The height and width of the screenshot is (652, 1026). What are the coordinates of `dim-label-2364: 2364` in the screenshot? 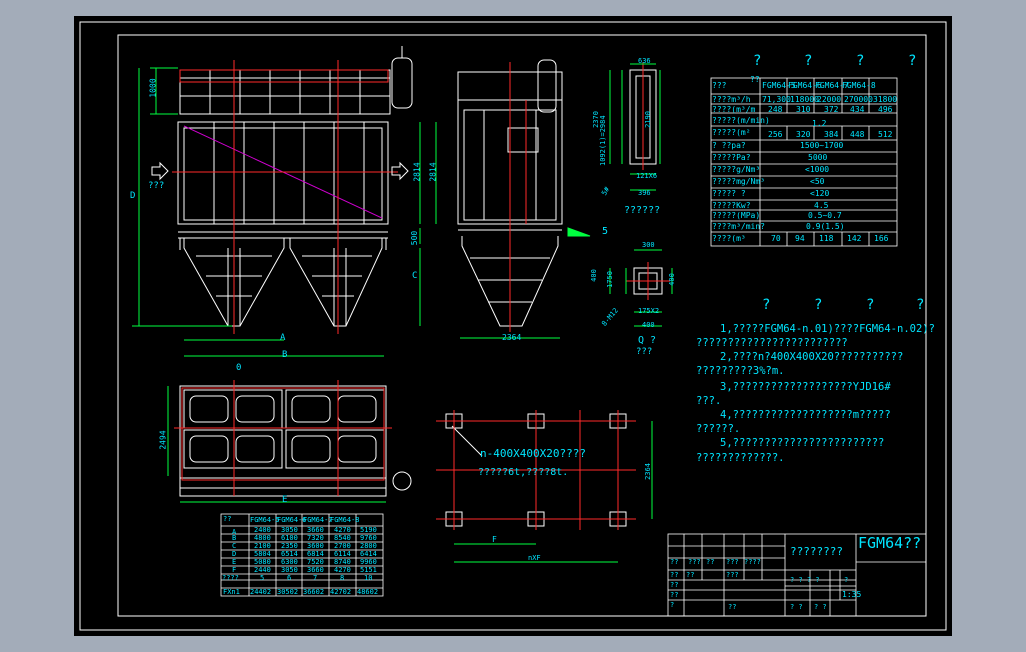 It's located at (512, 337).